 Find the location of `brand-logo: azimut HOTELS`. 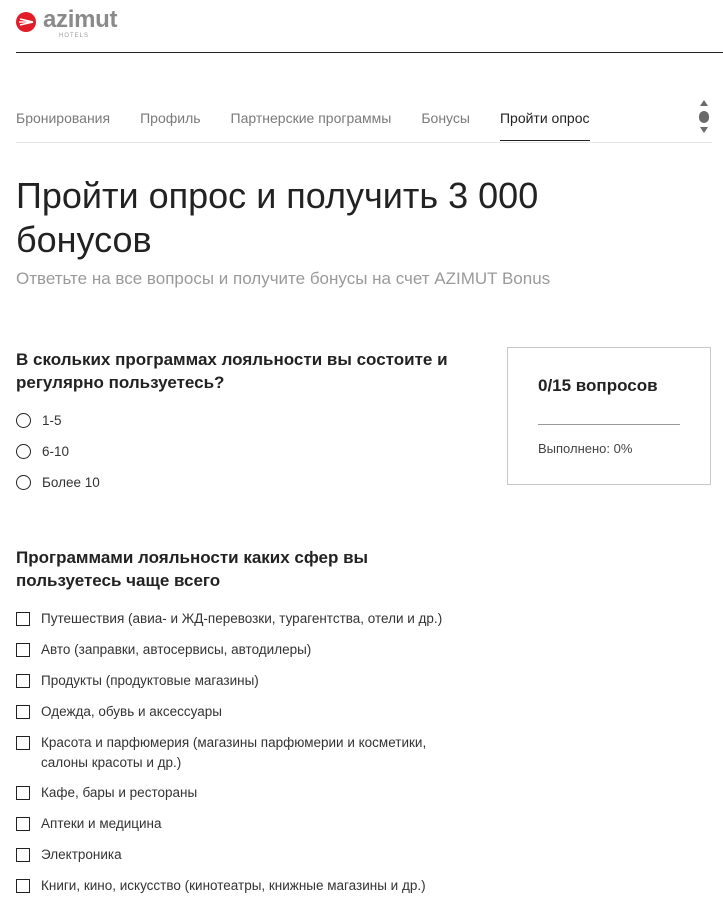

brand-logo: azimut HOTELS is located at coordinates (67, 22).